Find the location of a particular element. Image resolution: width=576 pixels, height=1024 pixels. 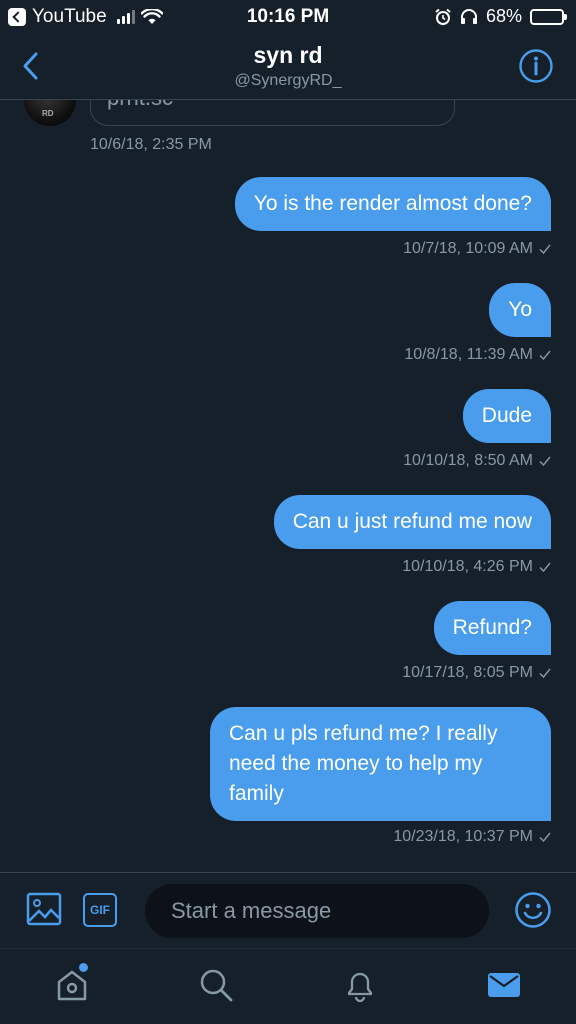

sent-message: Dude is located at coordinates (506, 416).